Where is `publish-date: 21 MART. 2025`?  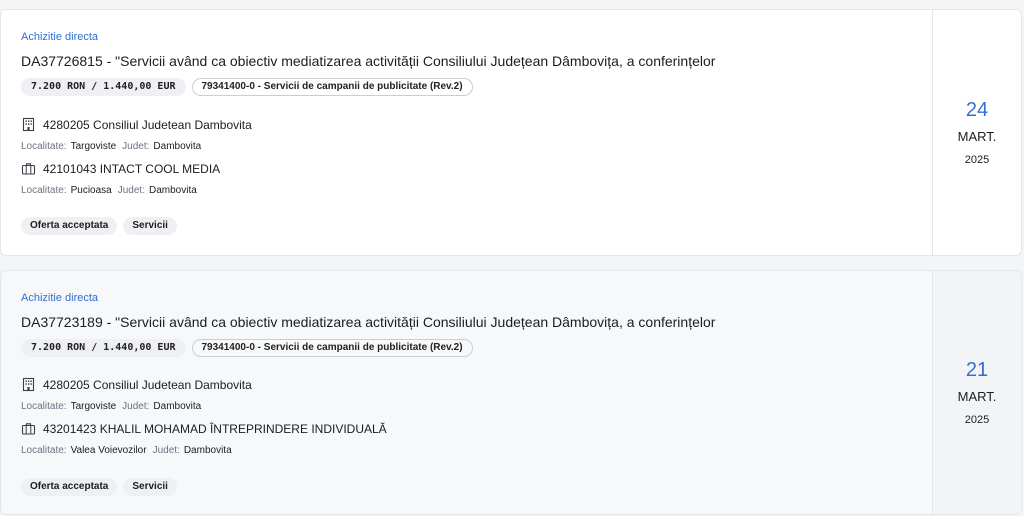 publish-date: 21 MART. 2025 is located at coordinates (976, 392).